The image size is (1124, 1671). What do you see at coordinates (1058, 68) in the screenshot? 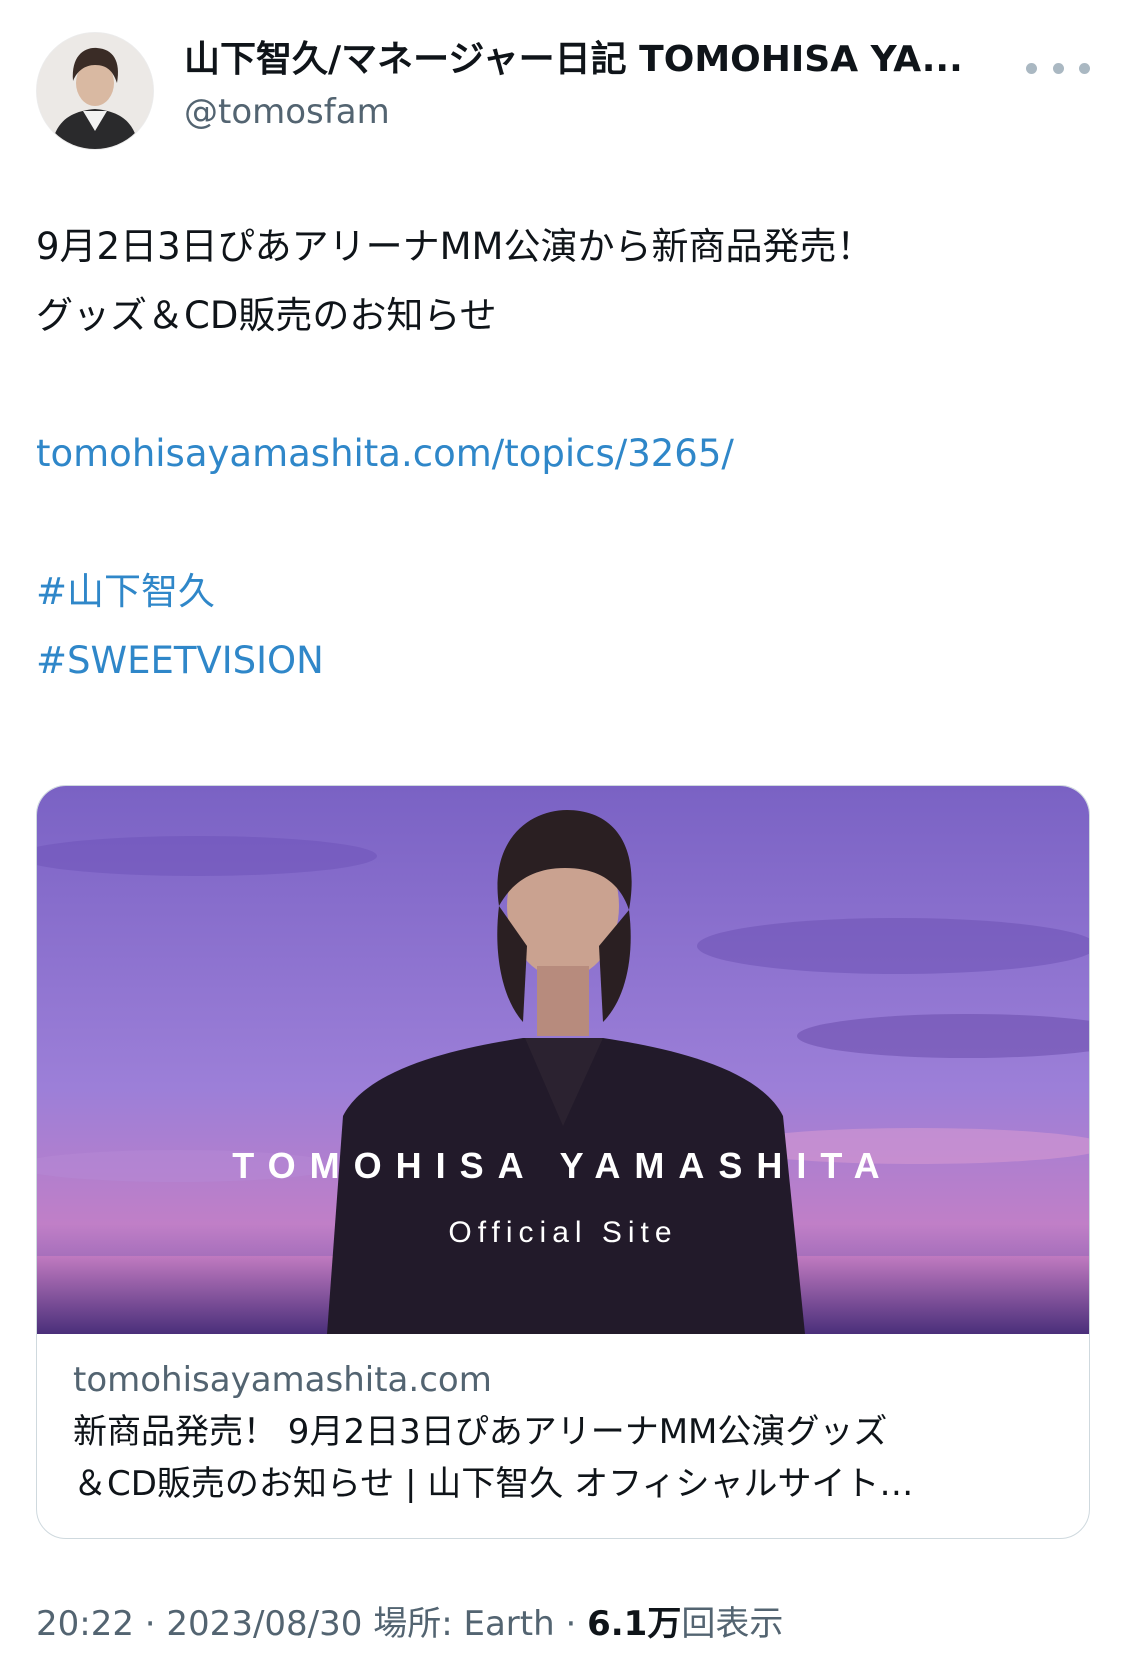
I see `more-dots-icon` at bounding box center [1058, 68].